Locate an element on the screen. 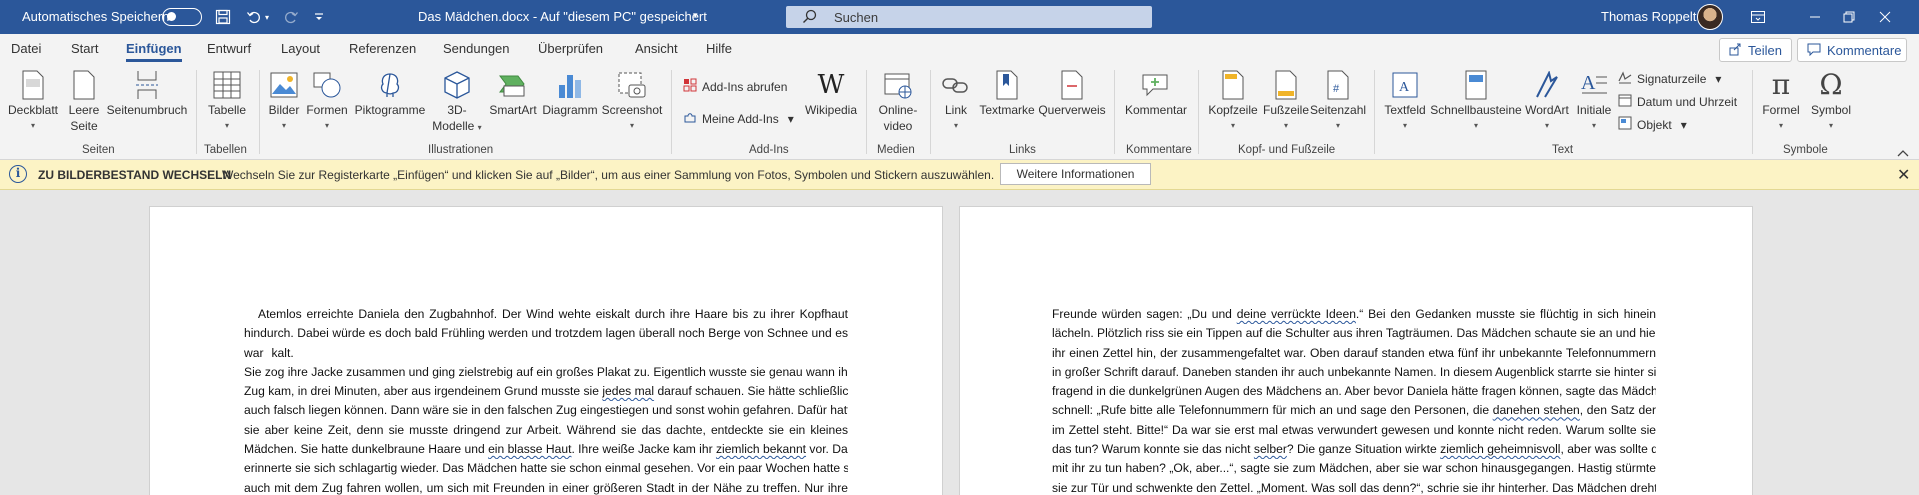  wikipedia-button: W Wikipedia is located at coordinates (831, 93).